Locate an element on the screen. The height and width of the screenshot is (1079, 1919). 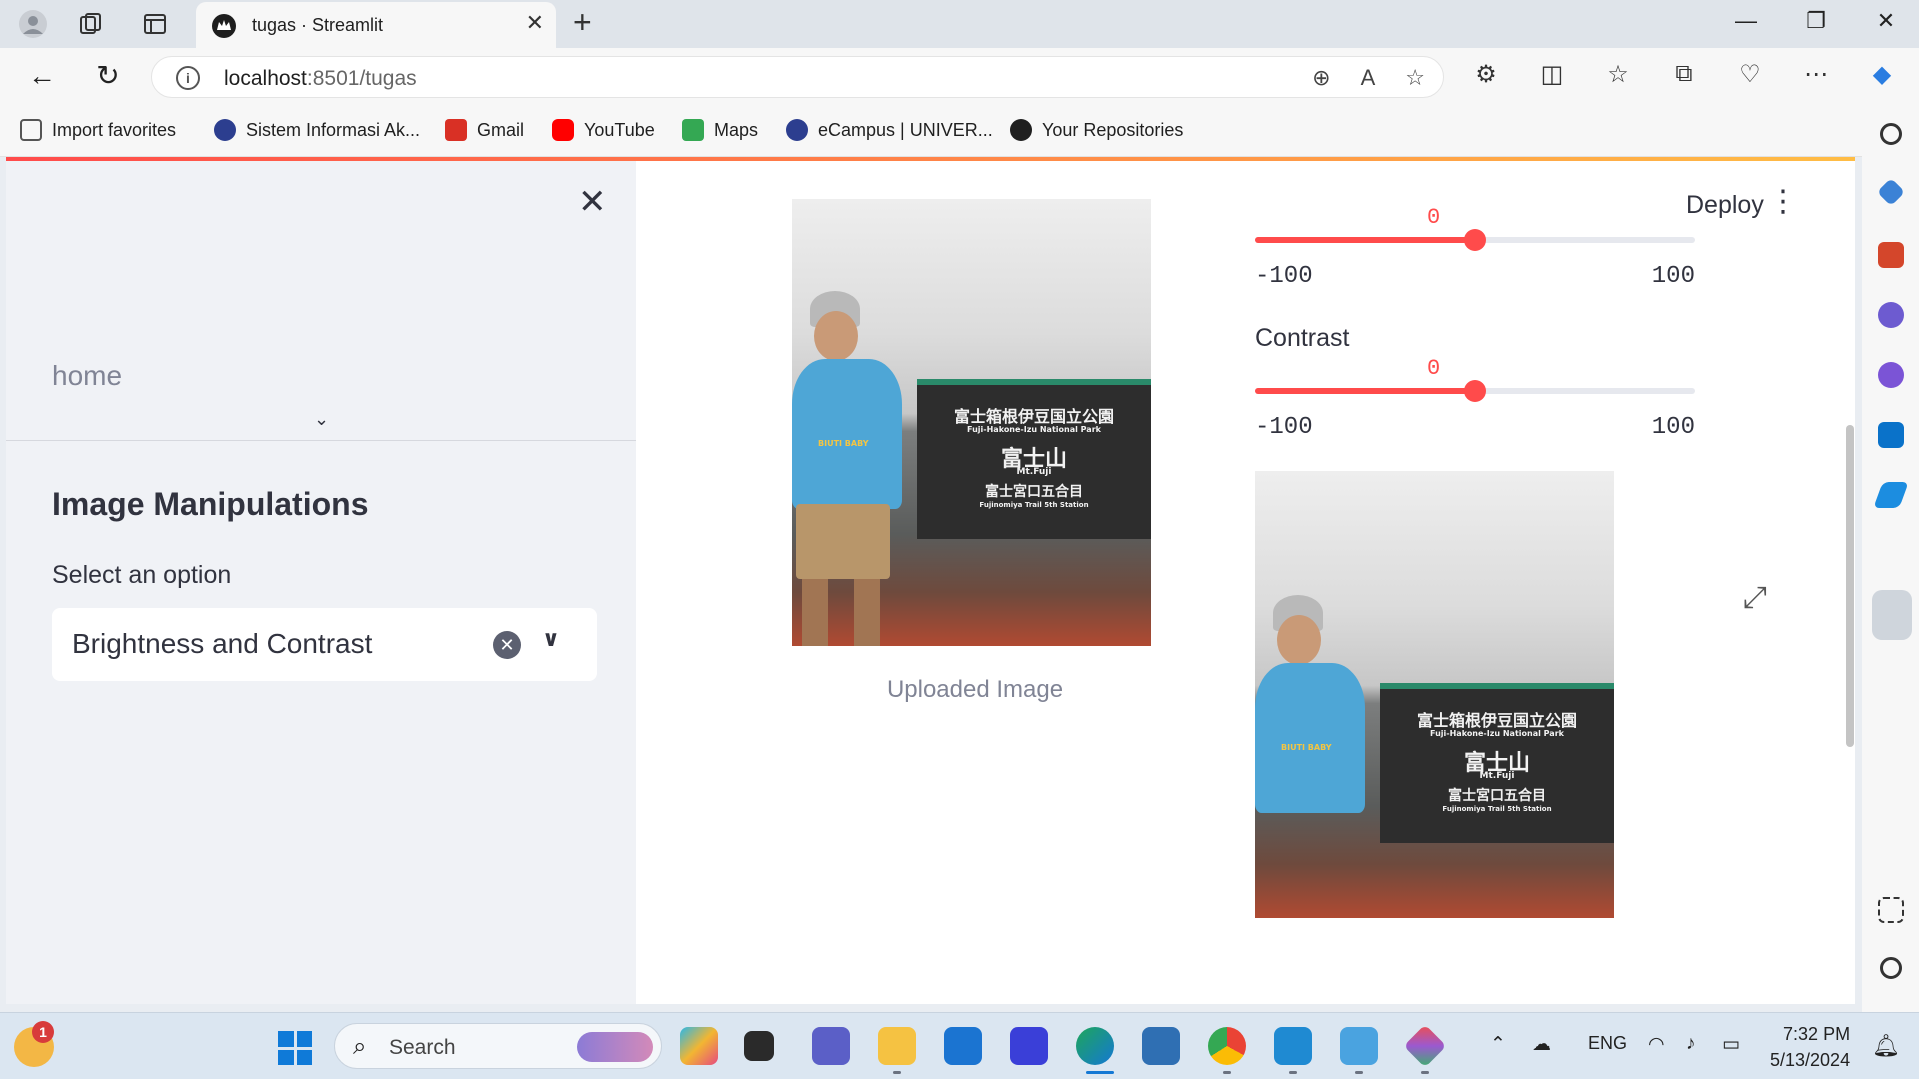
microsoft-store-icon is located at coordinates (963, 1046).